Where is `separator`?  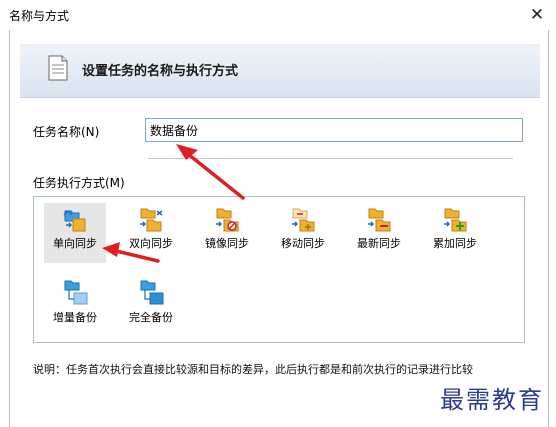 separator is located at coordinates (330, 158).